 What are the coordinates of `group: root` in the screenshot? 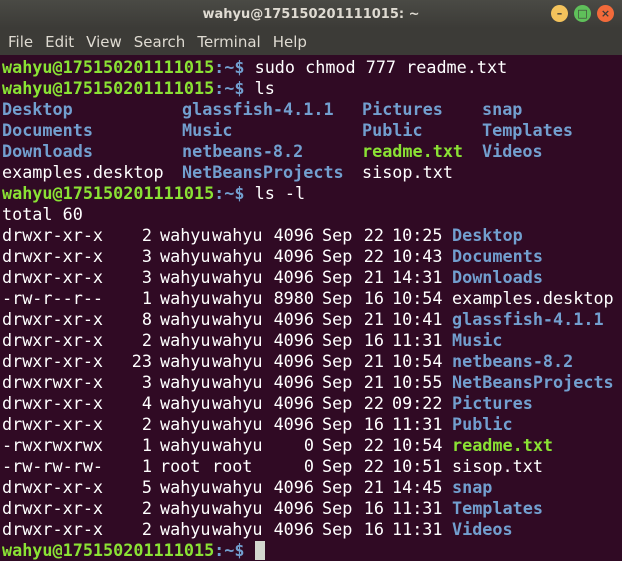 It's located at (232, 466).